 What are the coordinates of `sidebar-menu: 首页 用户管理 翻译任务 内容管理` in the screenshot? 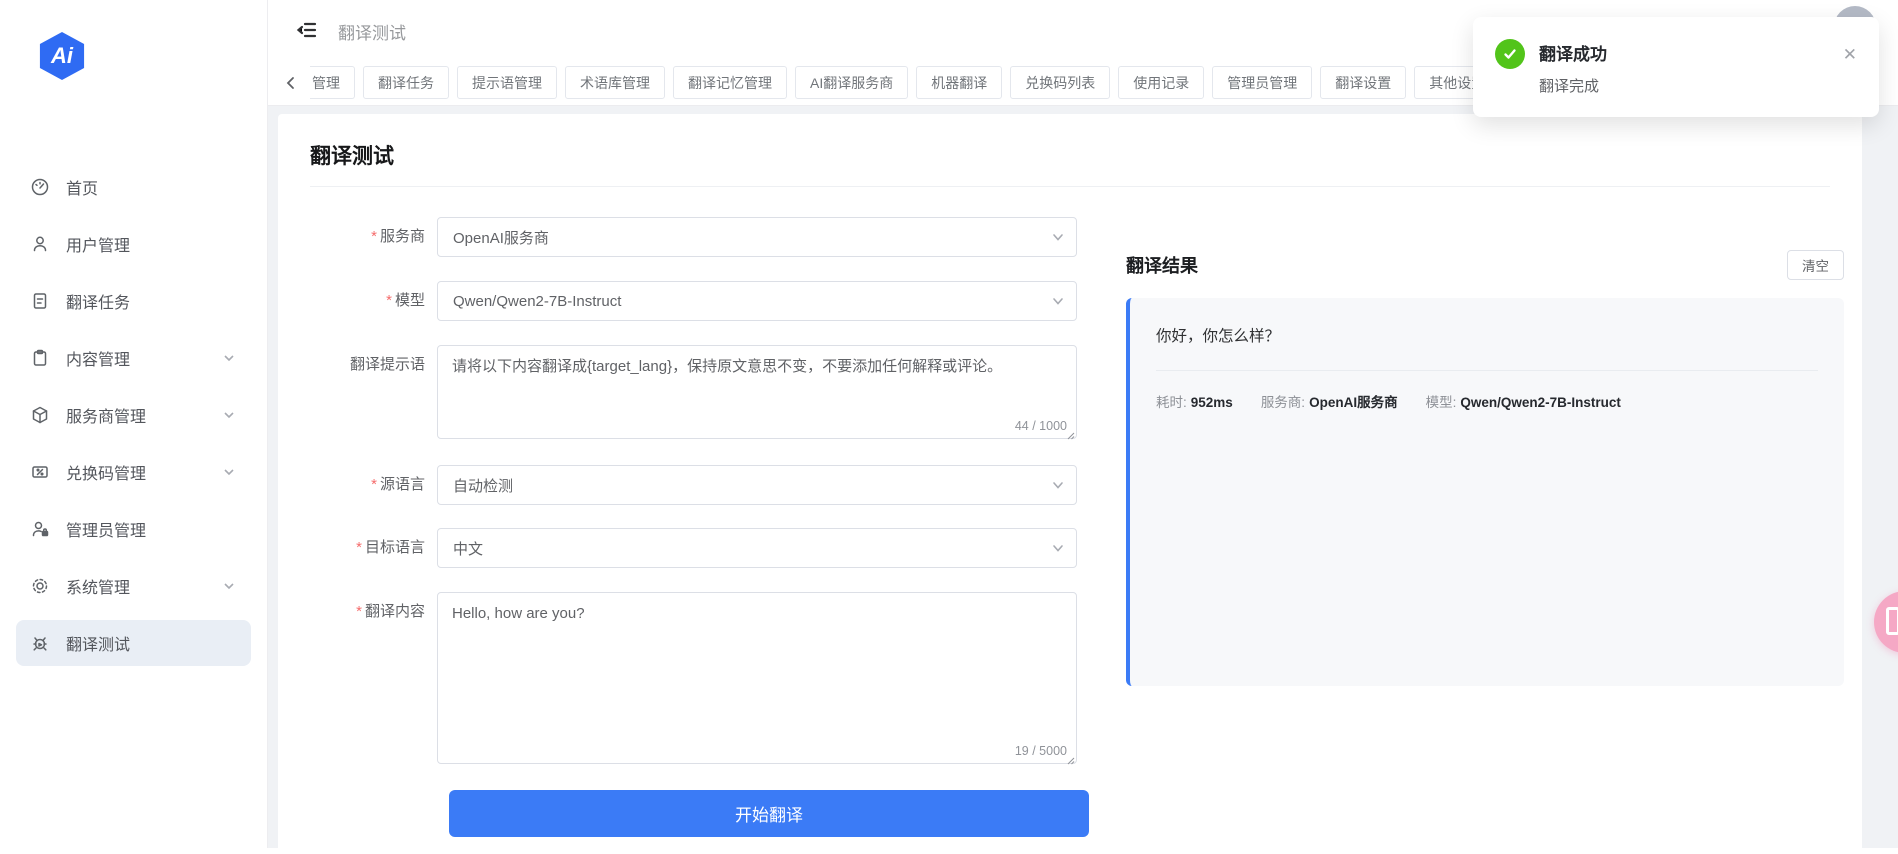 It's located at (133, 420).